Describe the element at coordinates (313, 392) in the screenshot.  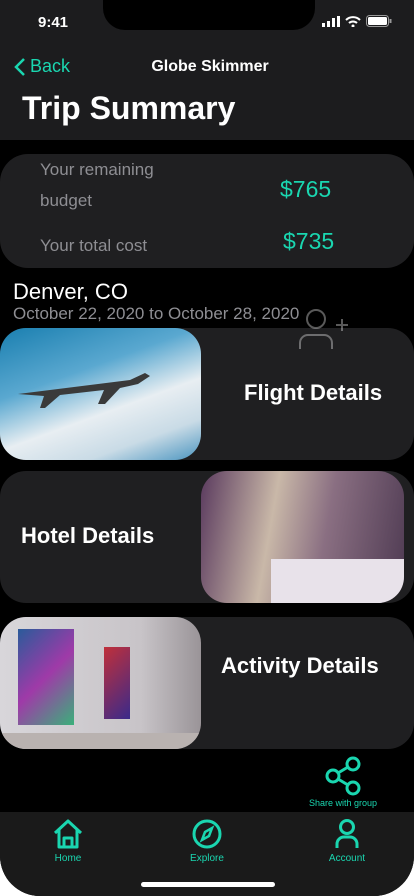
I see `flight-details-label: Flight Details` at that location.